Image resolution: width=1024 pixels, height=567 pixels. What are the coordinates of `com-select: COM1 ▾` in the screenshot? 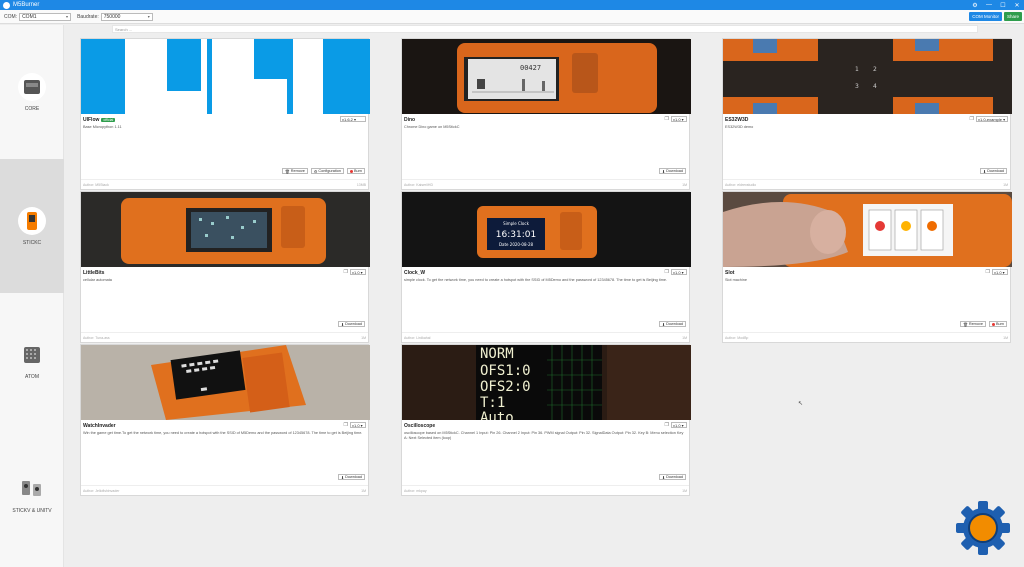 It's located at (45, 16).